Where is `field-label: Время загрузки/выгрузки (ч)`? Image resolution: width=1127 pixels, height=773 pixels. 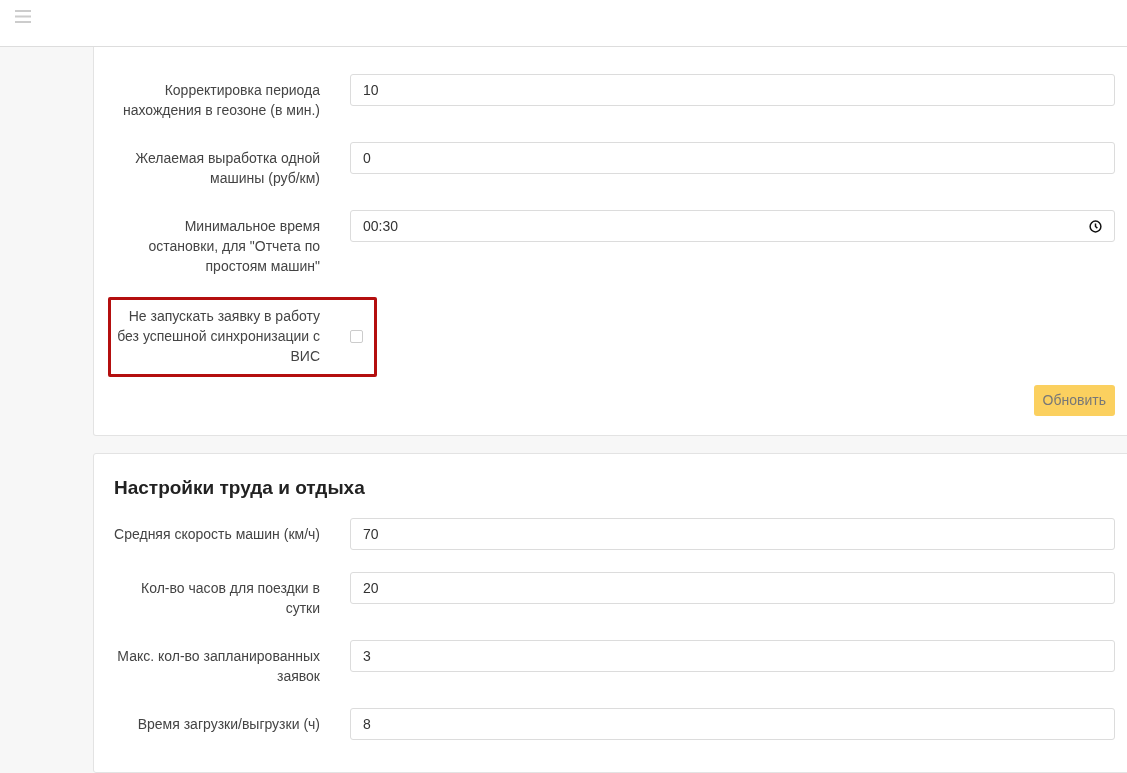 field-label: Время загрузки/выгрузки (ч) is located at coordinates (228, 724).